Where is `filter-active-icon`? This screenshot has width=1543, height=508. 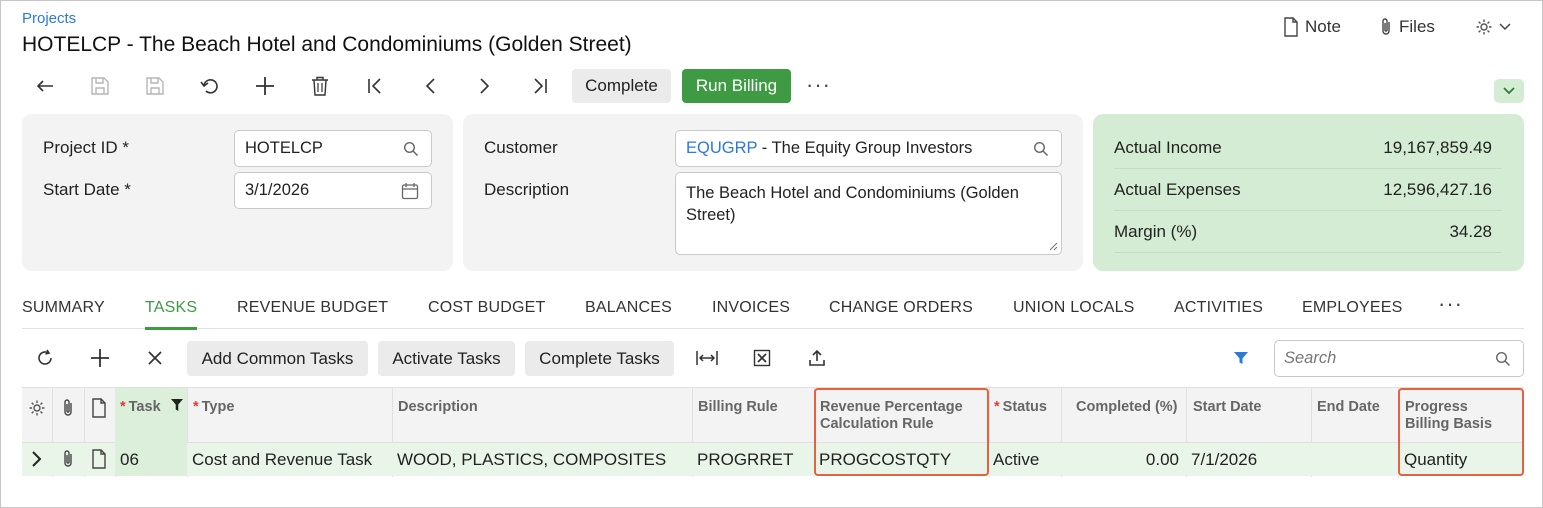
filter-active-icon is located at coordinates (177, 405).